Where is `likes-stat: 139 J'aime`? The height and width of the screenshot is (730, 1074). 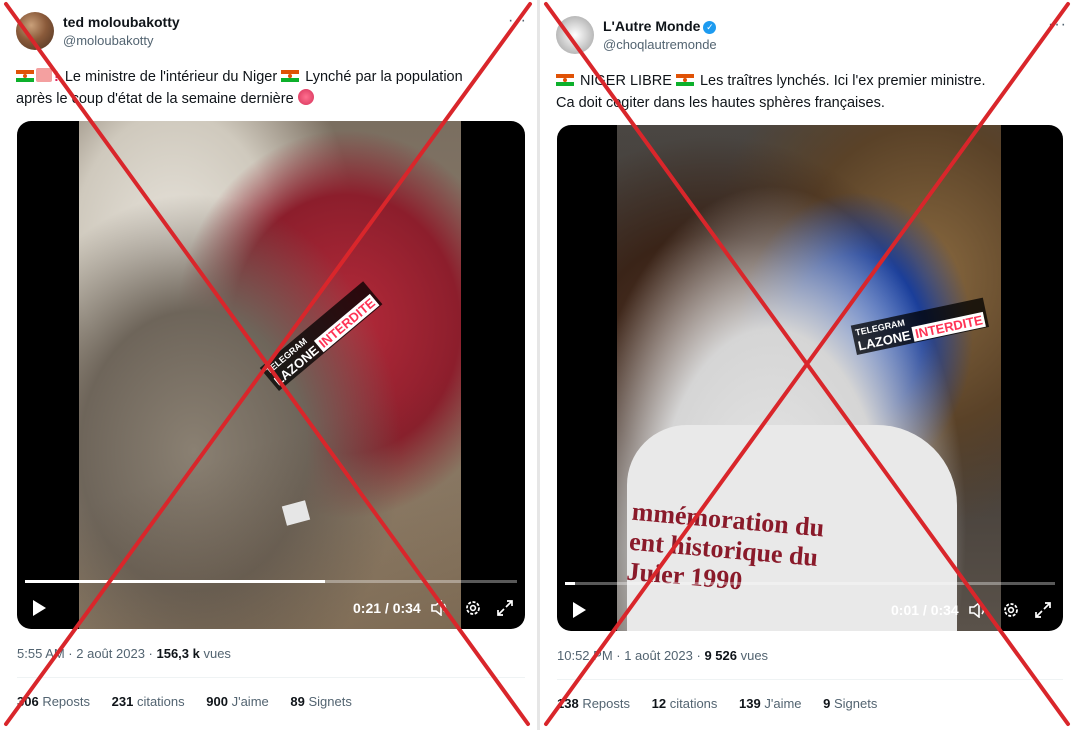 likes-stat: 139 J'aime is located at coordinates (770, 703).